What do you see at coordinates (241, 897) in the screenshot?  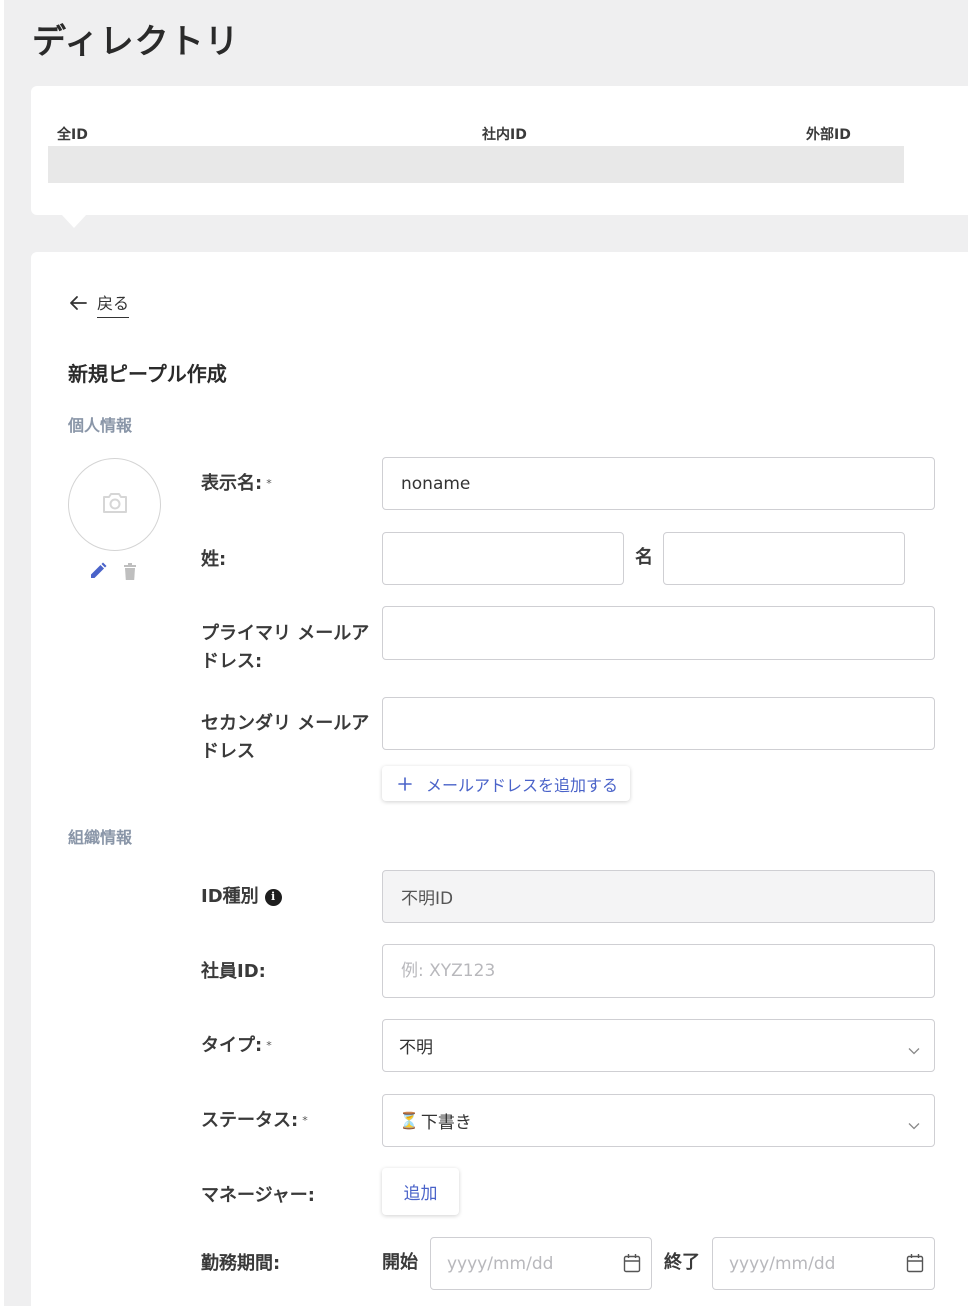 I see `id-type-label: ID種別 i` at bounding box center [241, 897].